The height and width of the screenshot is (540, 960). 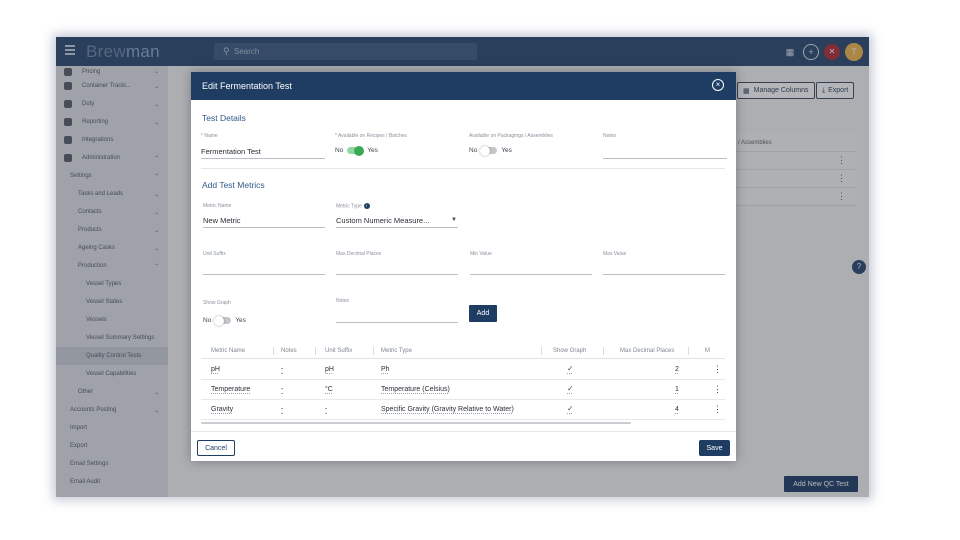 I want to click on add-metrics-title: Add Test Metrics, so click(x=233, y=185).